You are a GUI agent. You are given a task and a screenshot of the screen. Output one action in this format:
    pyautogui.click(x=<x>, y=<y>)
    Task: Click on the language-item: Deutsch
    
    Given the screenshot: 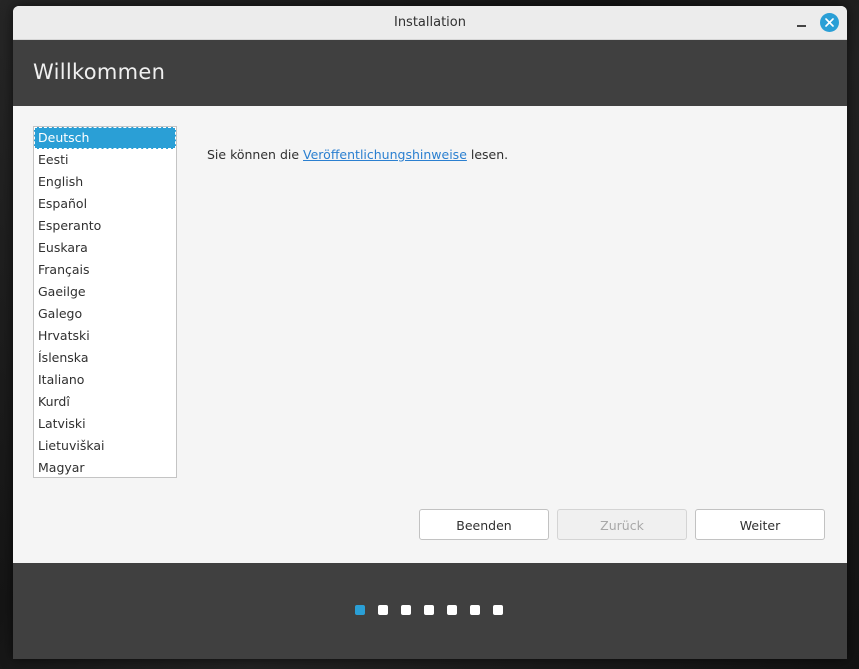 What is the action you would take?
    pyautogui.click(x=105, y=138)
    